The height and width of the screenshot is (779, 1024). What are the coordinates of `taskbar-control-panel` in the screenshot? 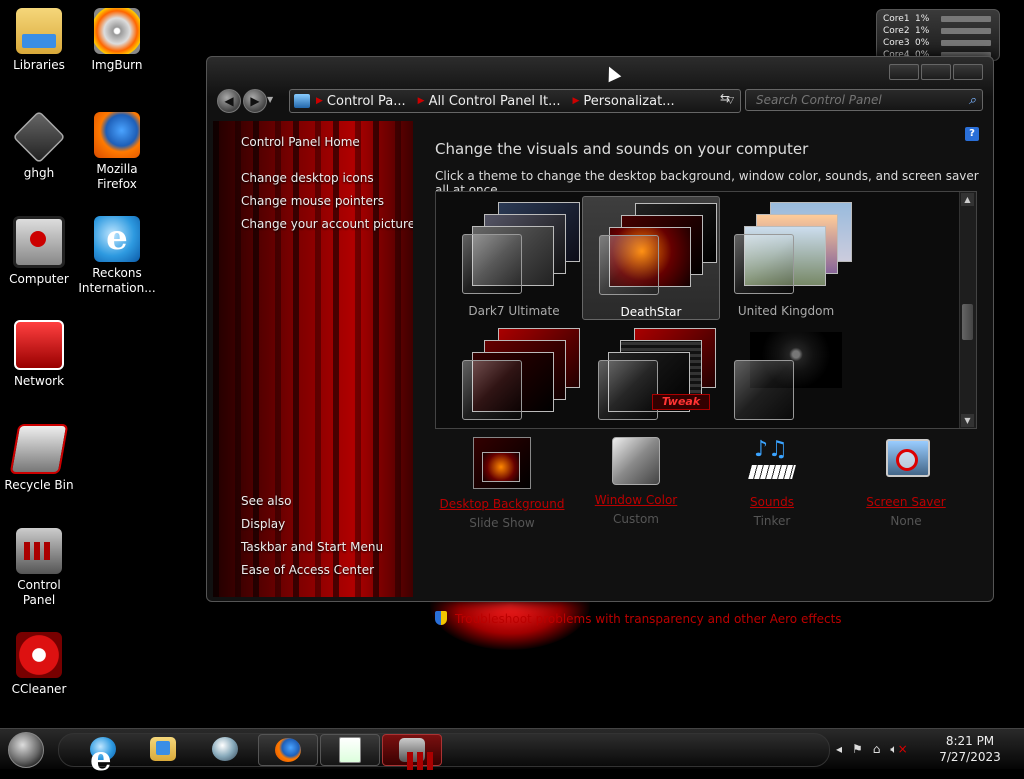 It's located at (412, 752).